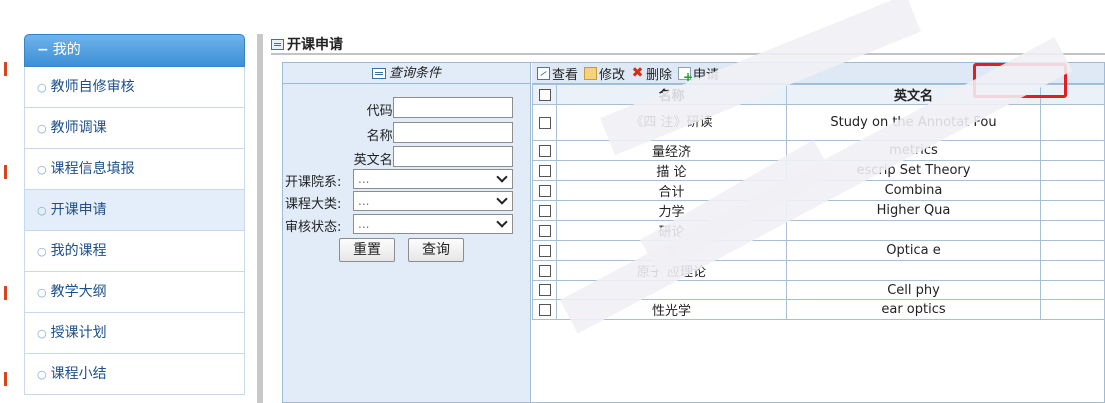  I want to click on table-row: 学Optica e, so click(818, 250).